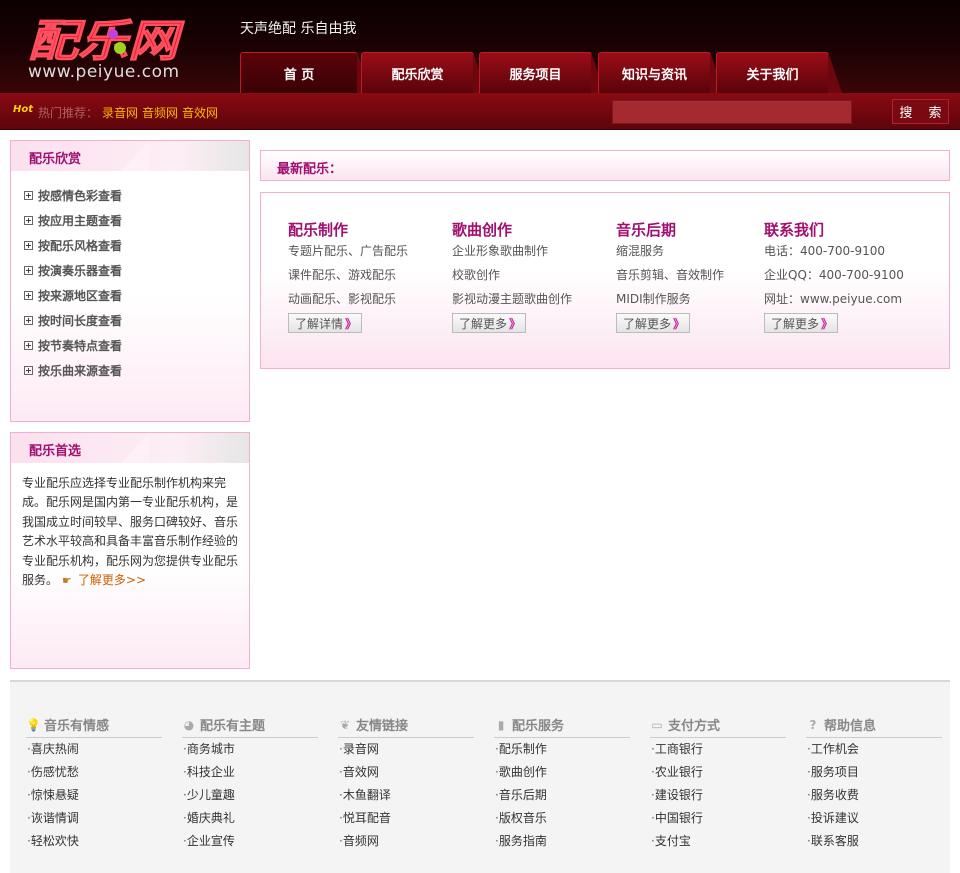 This screenshot has width=960, height=873. What do you see at coordinates (718, 841) in the screenshot?
I see `footer-link: 支付宝` at bounding box center [718, 841].